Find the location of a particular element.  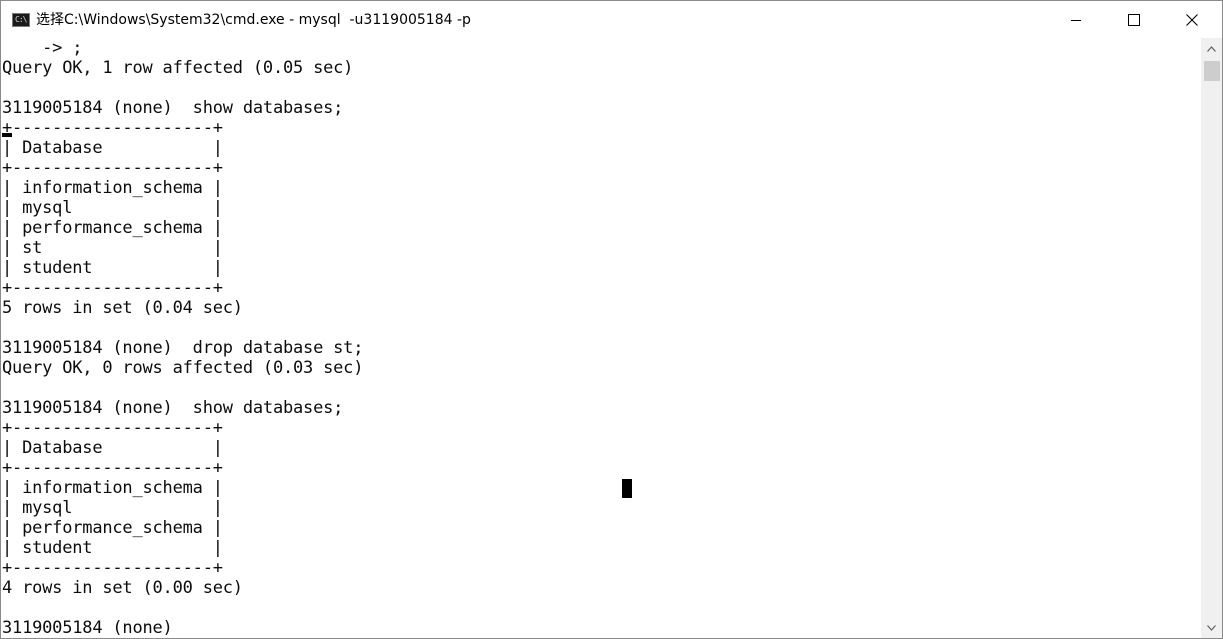

minimize-icon is located at coordinates (1076, 20).